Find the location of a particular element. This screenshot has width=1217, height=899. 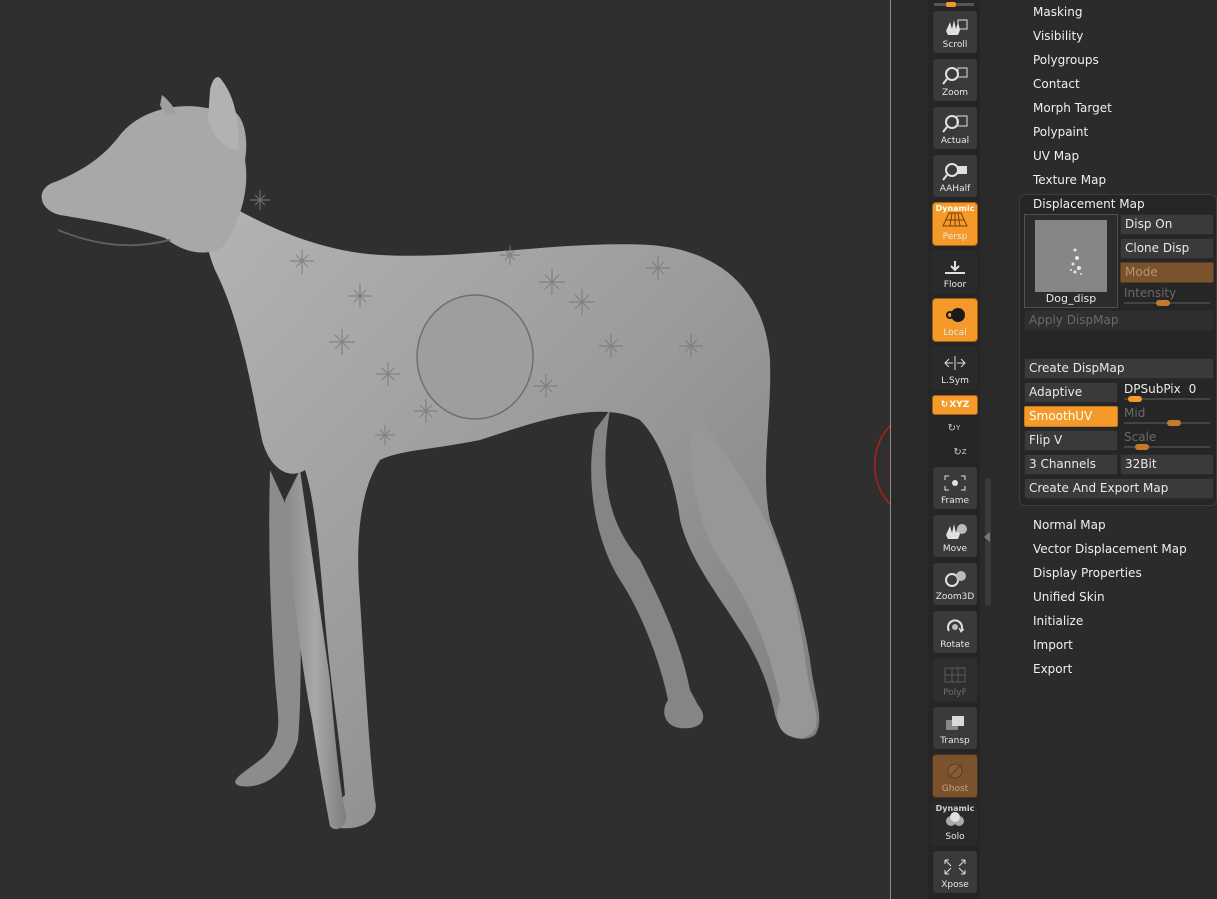

menu-uv-map: UV Map is located at coordinates (1056, 156).